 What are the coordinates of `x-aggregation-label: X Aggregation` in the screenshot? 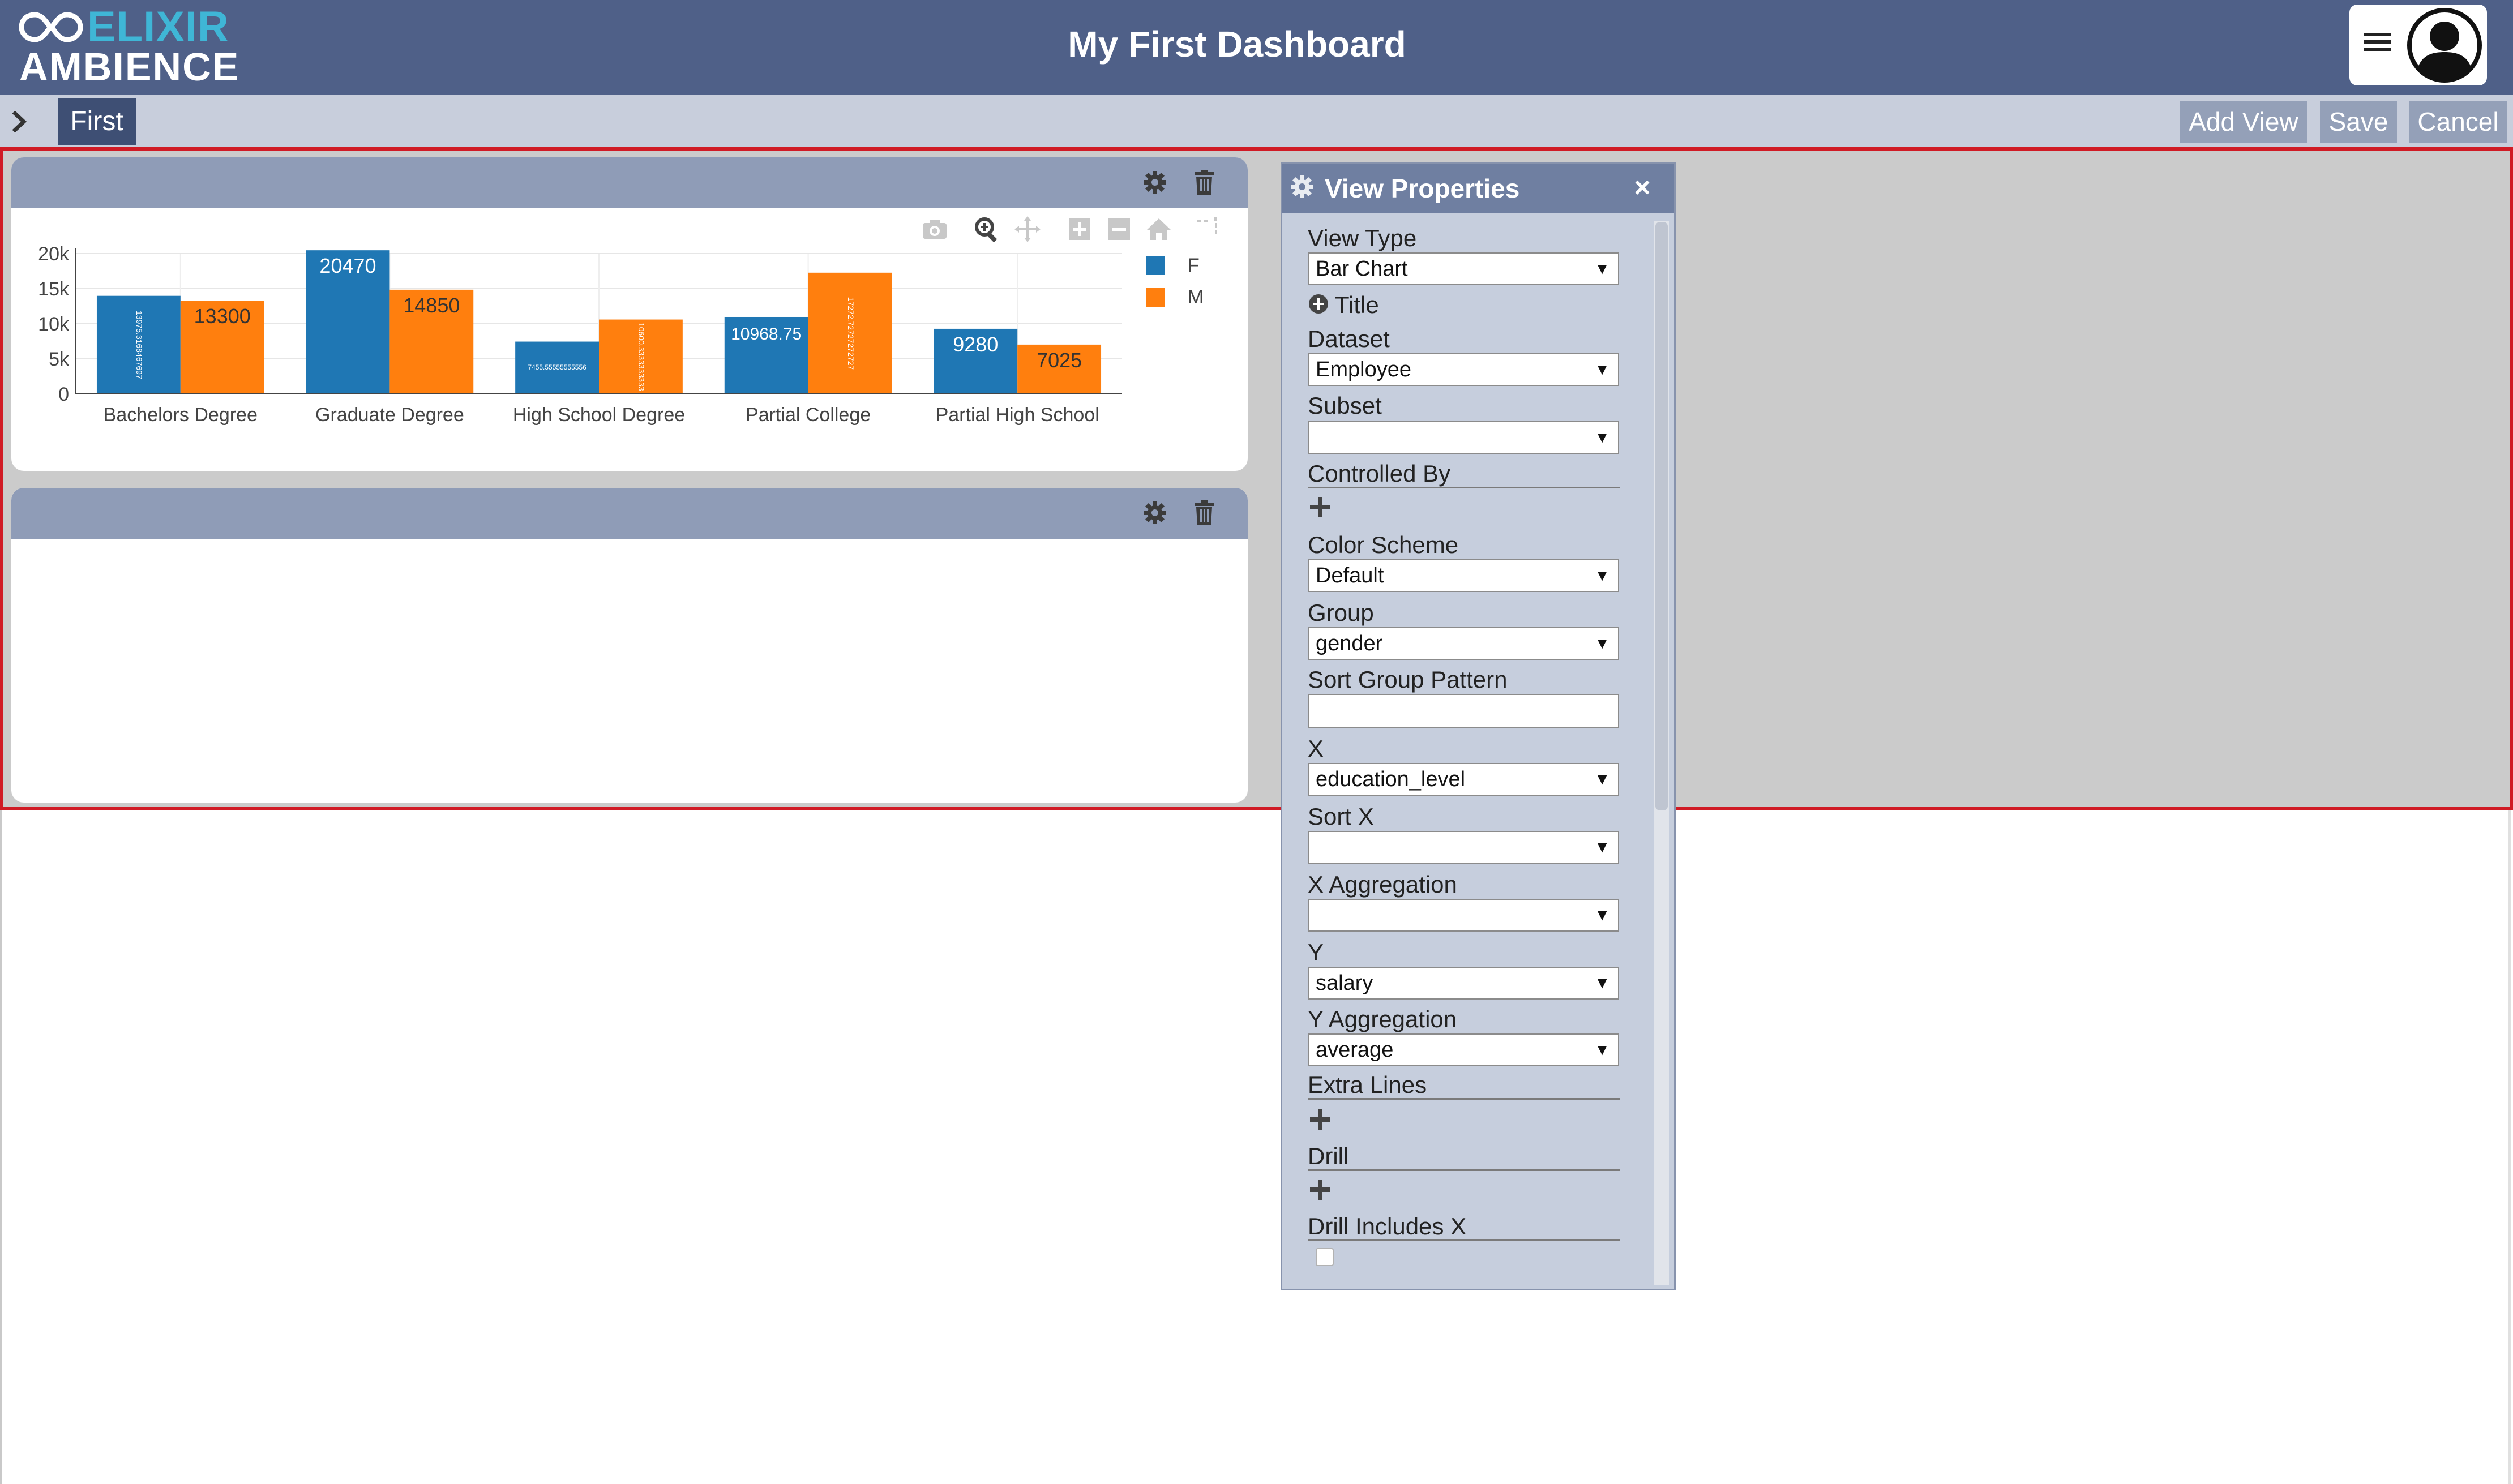 It's located at (1382, 884).